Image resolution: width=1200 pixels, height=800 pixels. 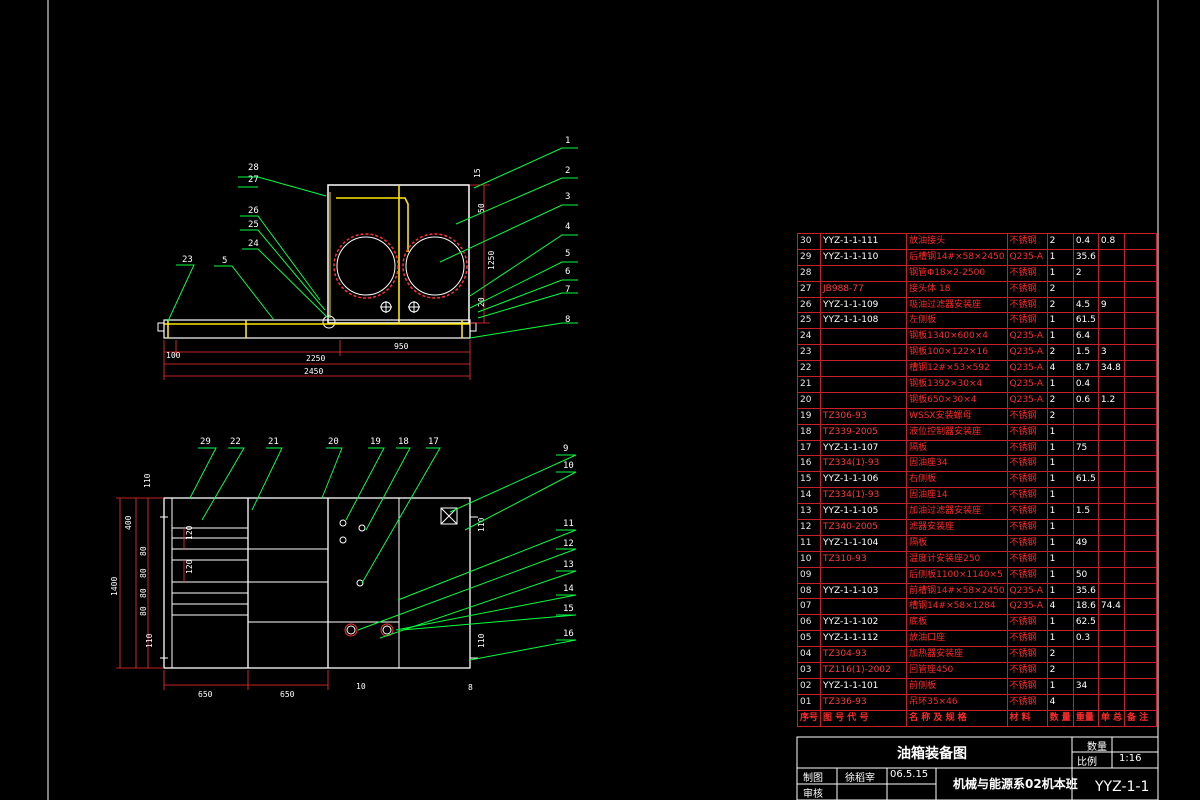 I want to click on bom-cell-code: TZ306-93, so click(x=864, y=416).